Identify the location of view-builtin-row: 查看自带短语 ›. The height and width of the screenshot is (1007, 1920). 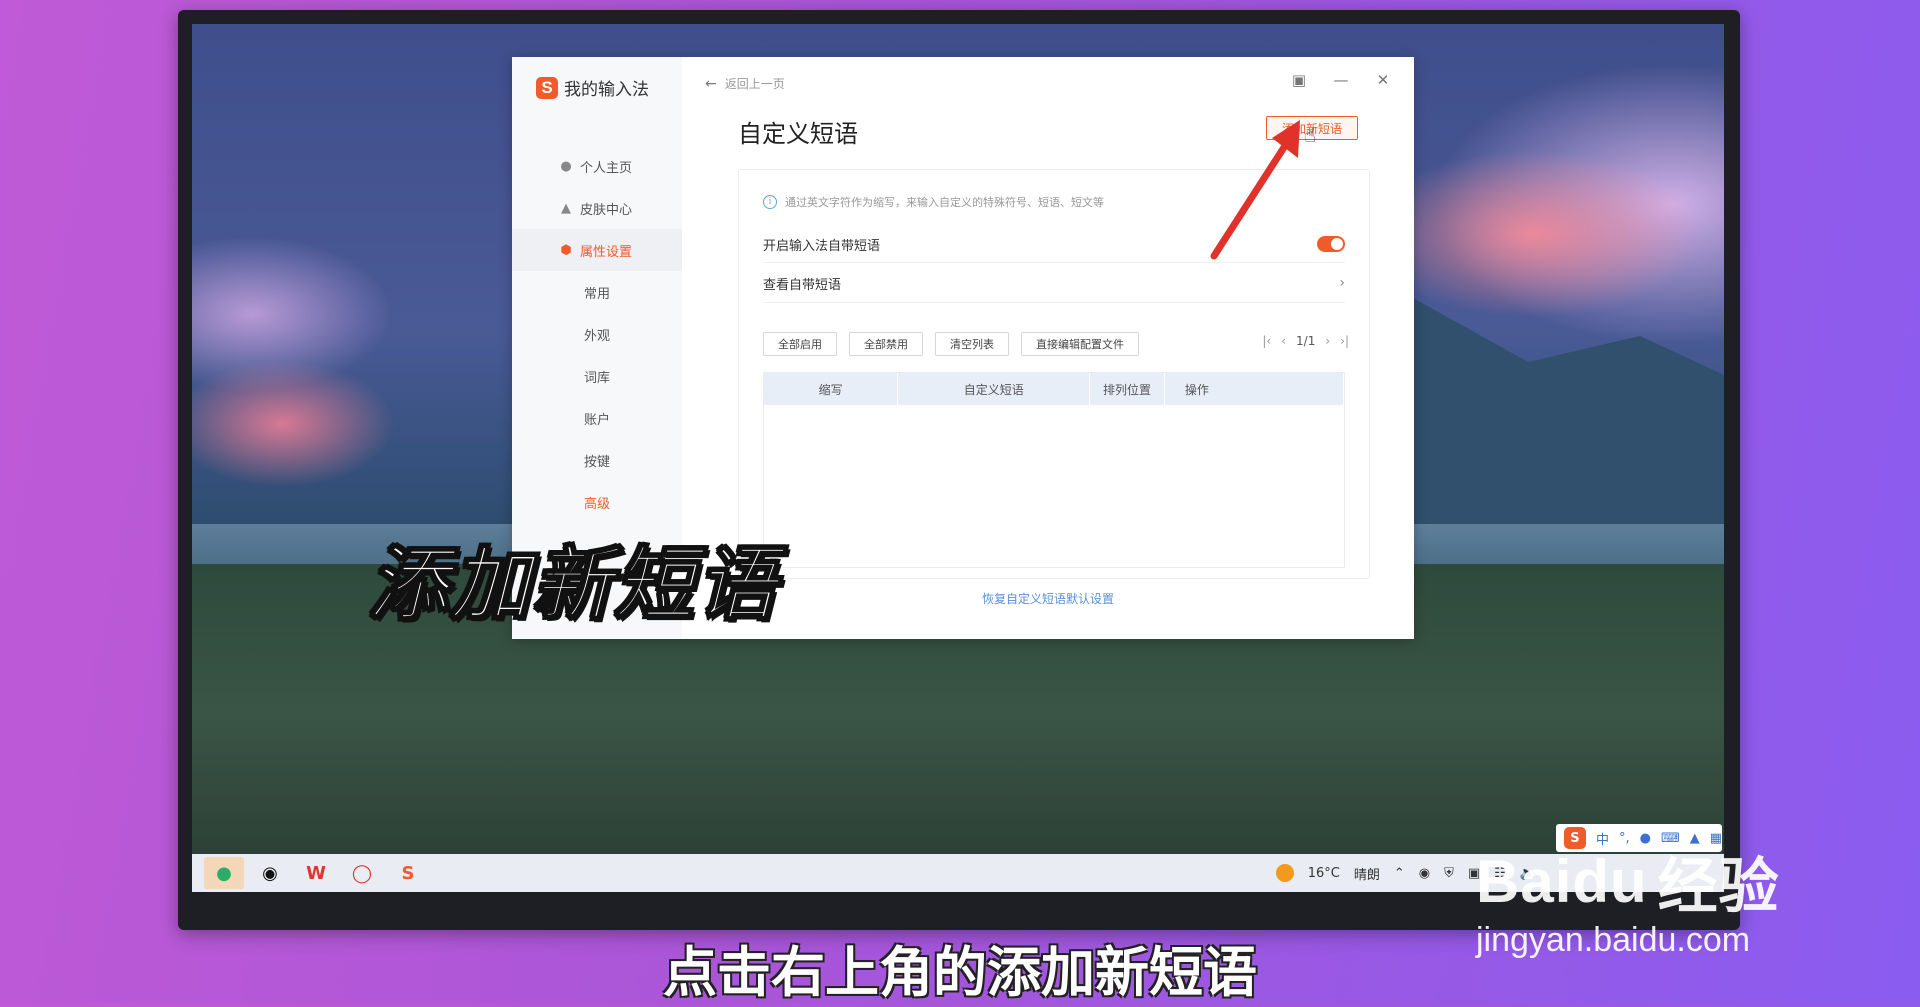
(1054, 283).